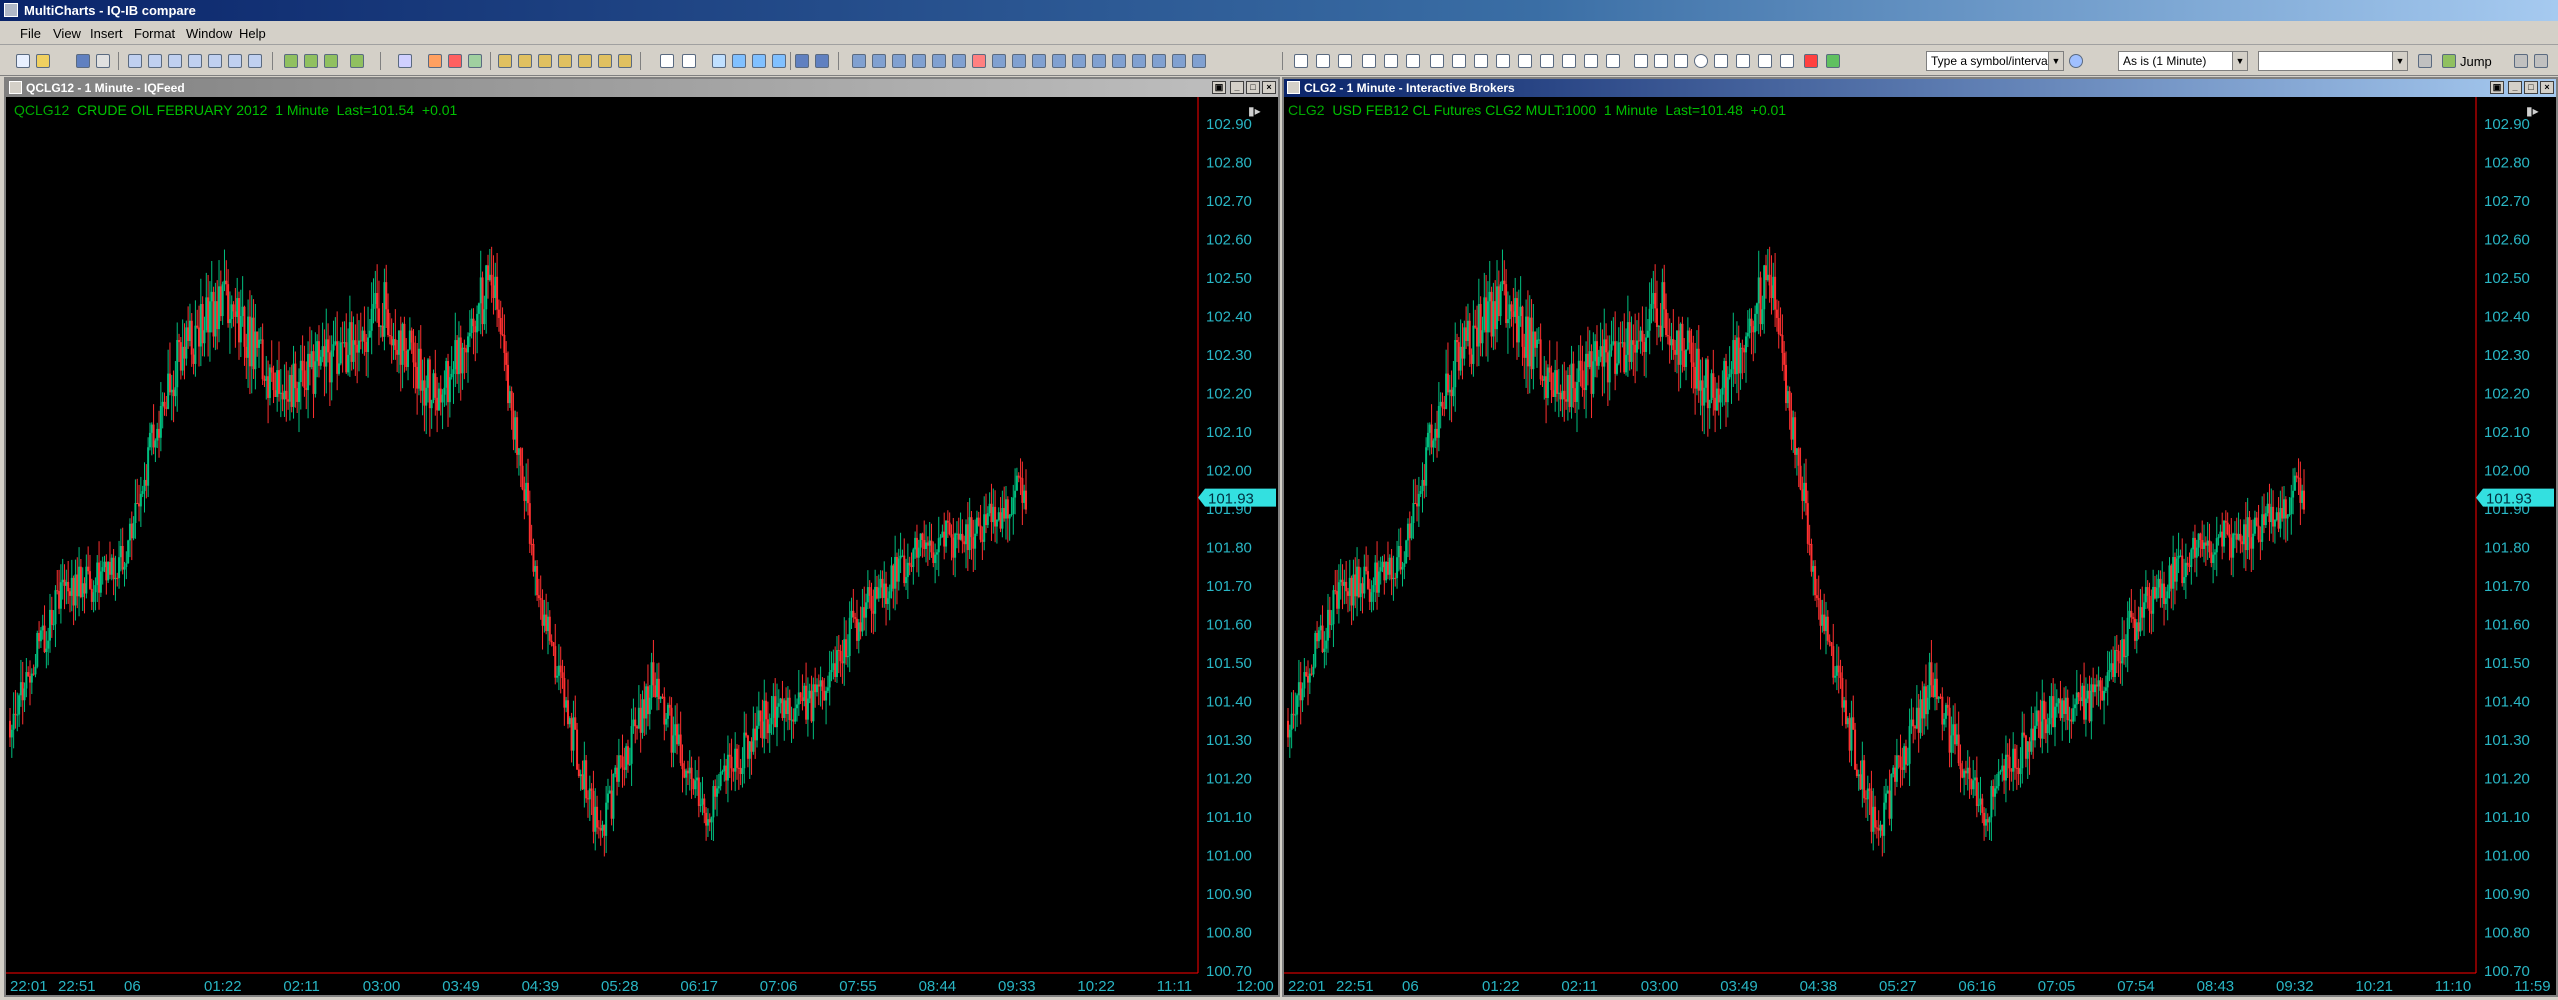 The image size is (2558, 1000). I want to click on range-icon, so click(625, 61).